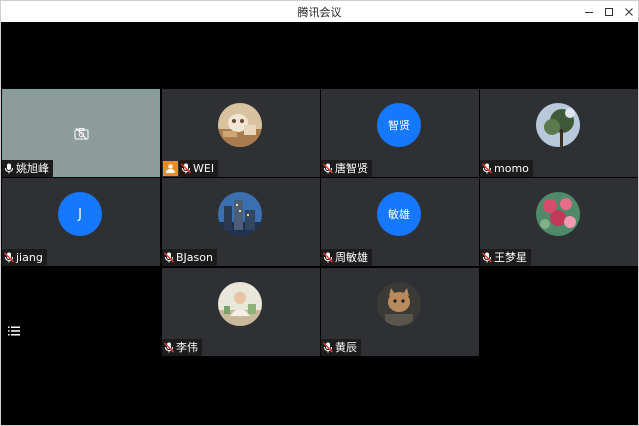 Image resolution: width=639 pixels, height=426 pixels. I want to click on host-badge, so click(170, 168).